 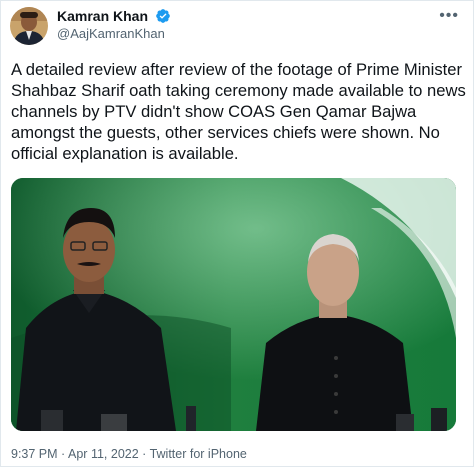 What do you see at coordinates (163, 17) in the screenshot?
I see `verified-badge-icon` at bounding box center [163, 17].